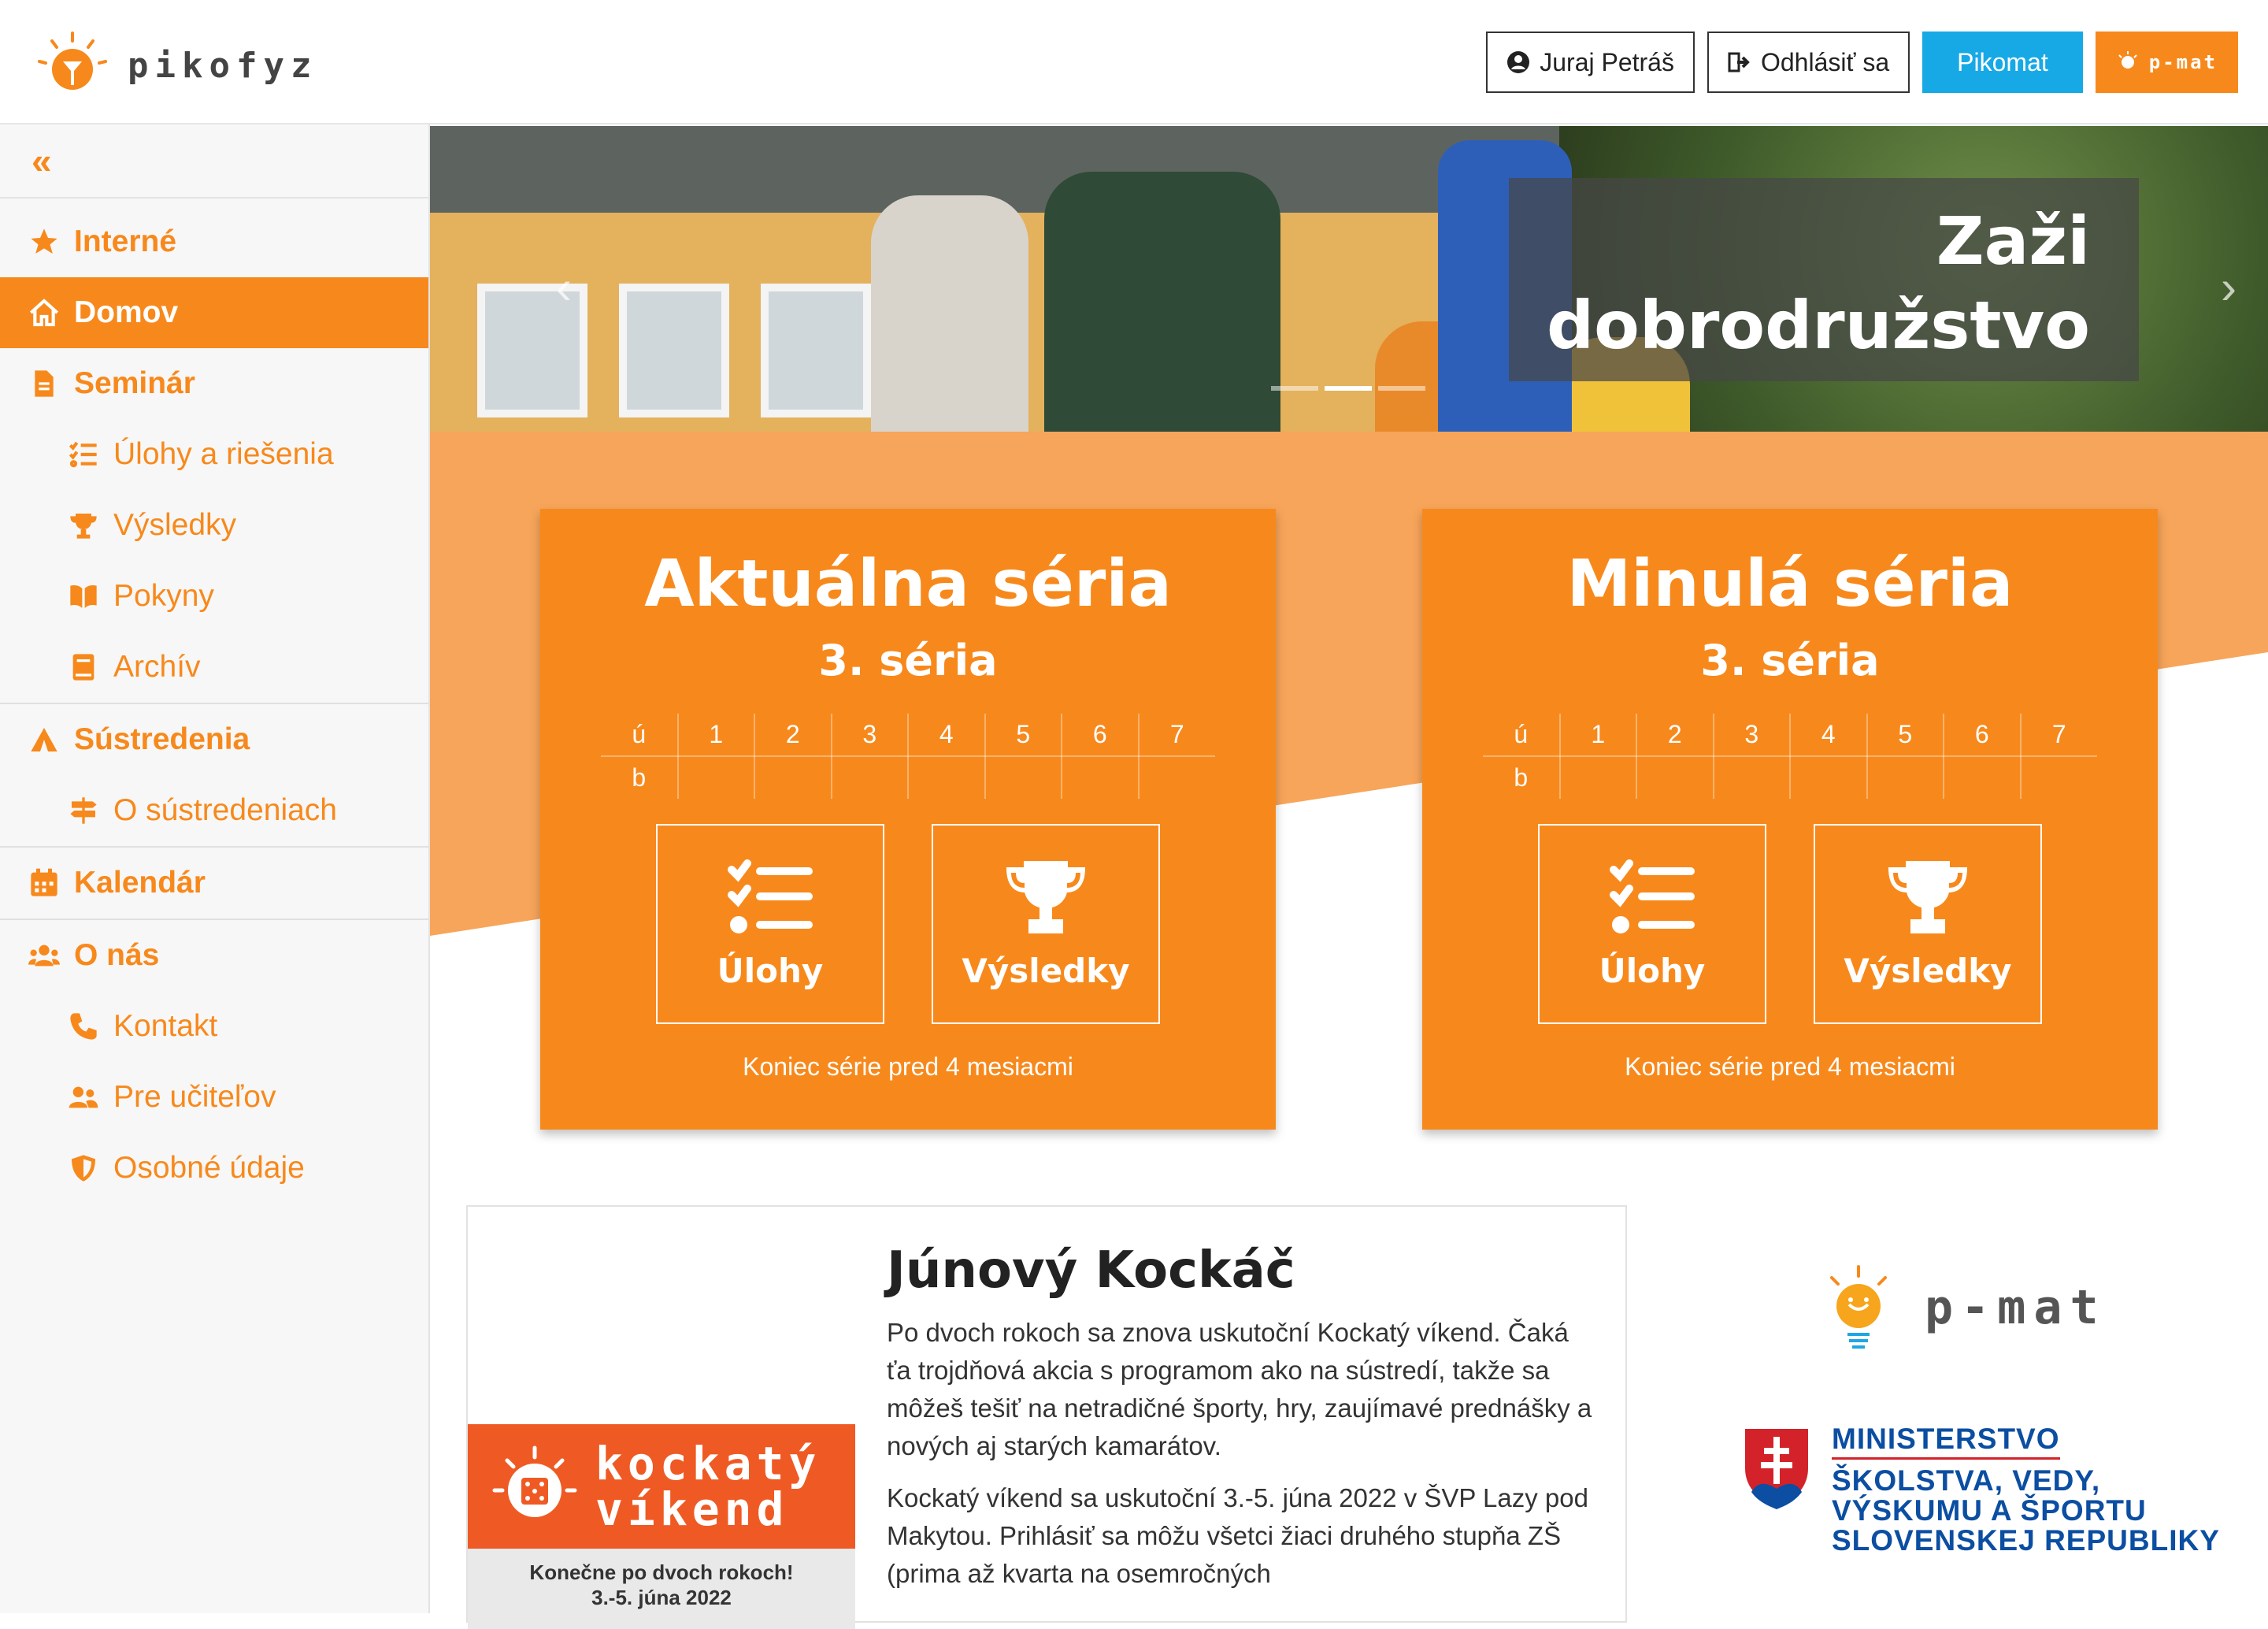 The height and width of the screenshot is (1629, 2268). I want to click on article-title: Júnový Kockáč, so click(1241, 1271).